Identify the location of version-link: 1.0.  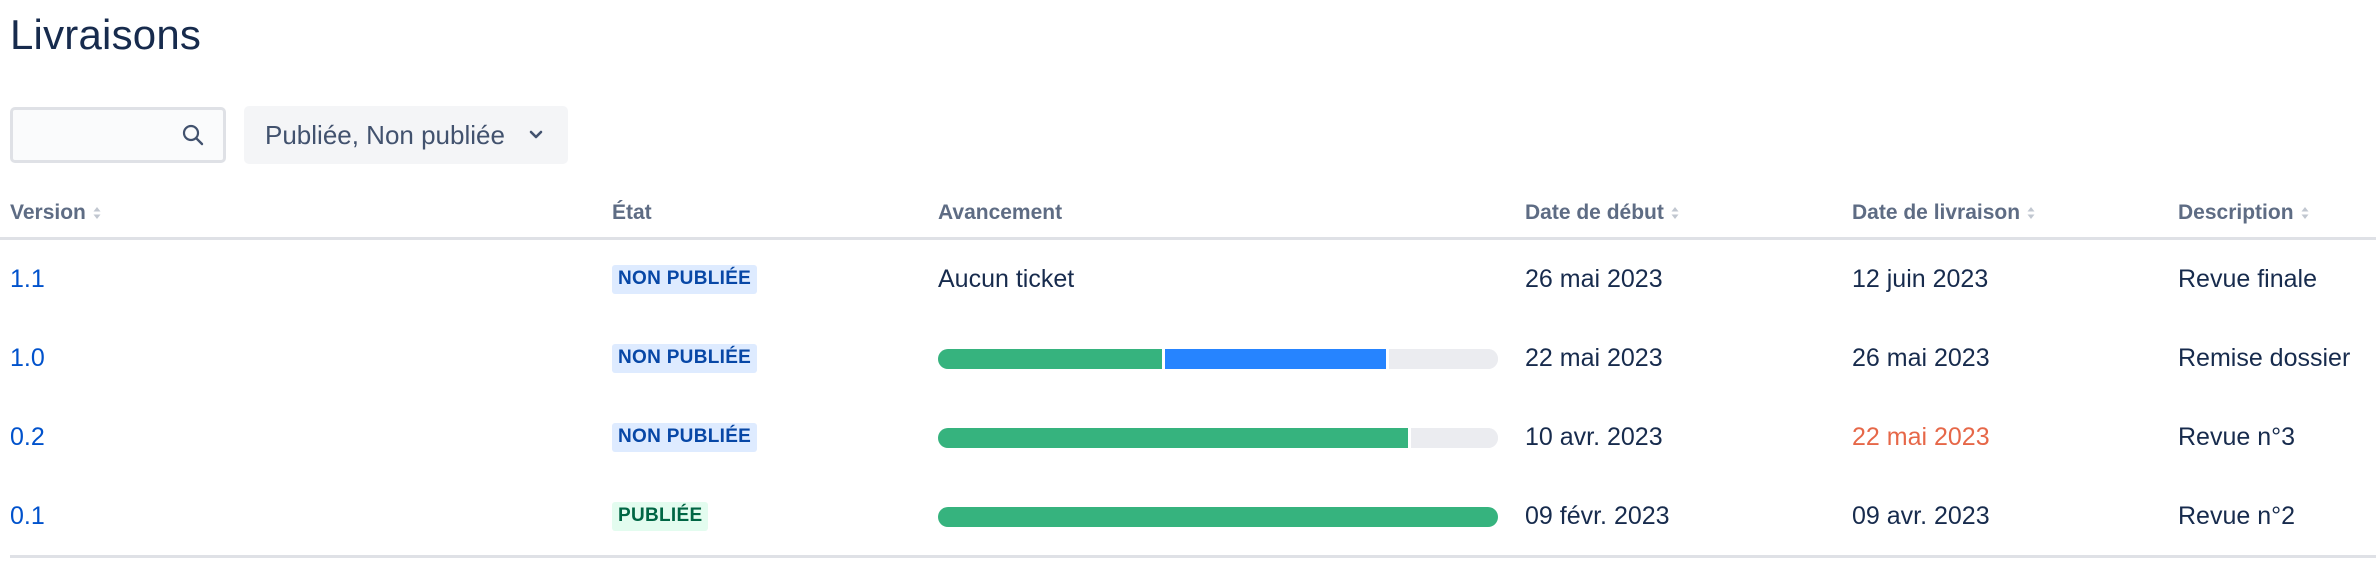
(27, 358).